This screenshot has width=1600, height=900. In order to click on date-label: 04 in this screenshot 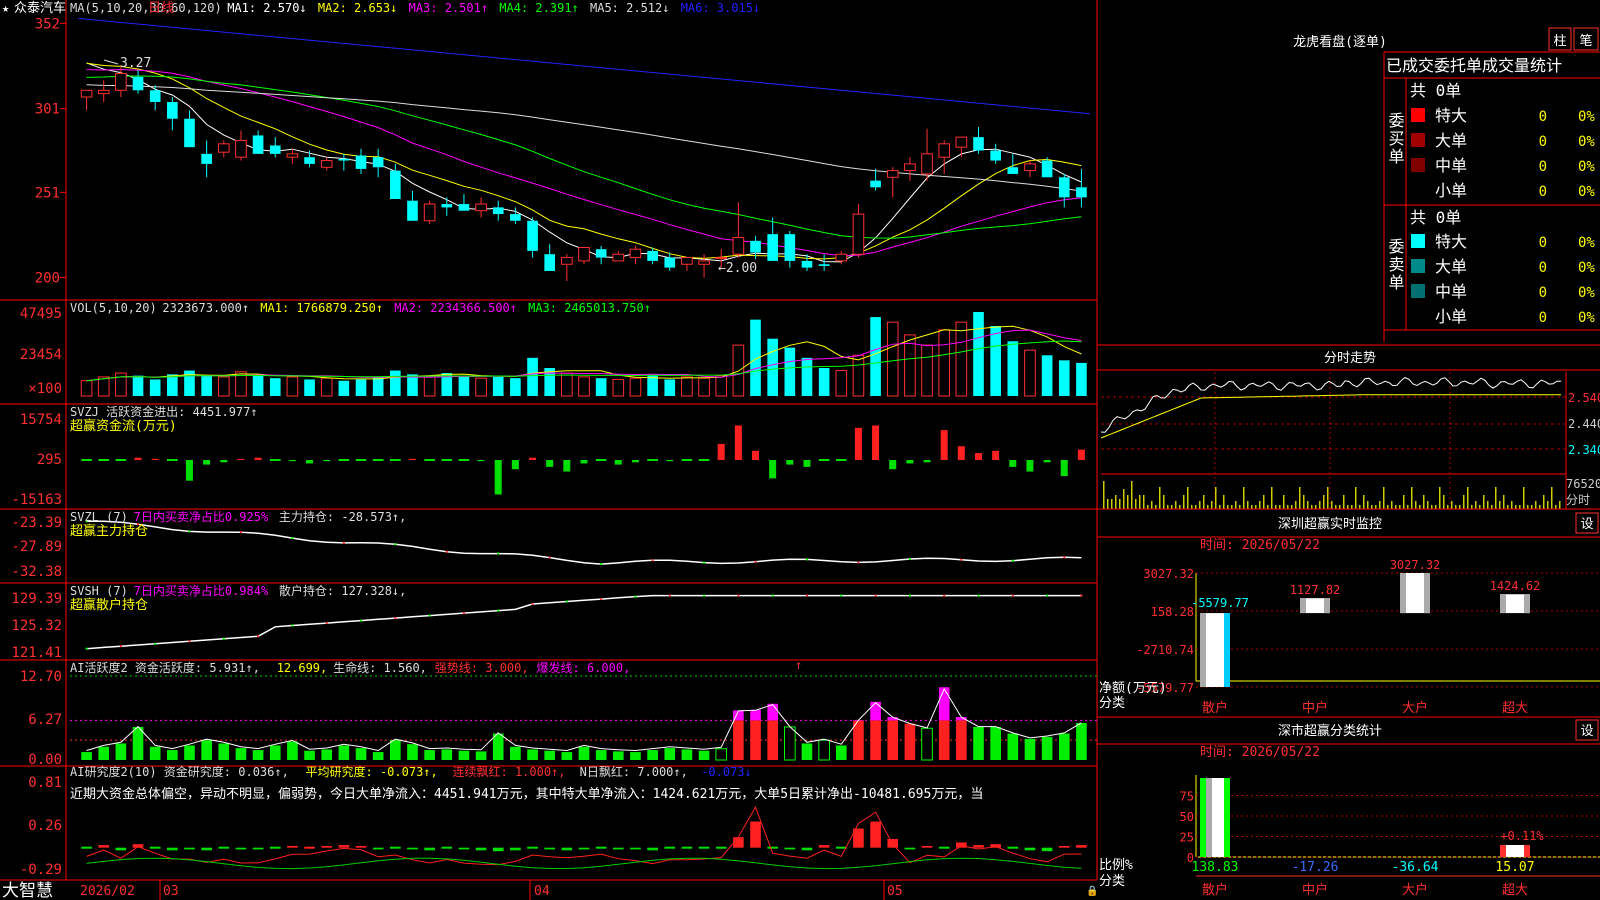, I will do `click(542, 891)`.